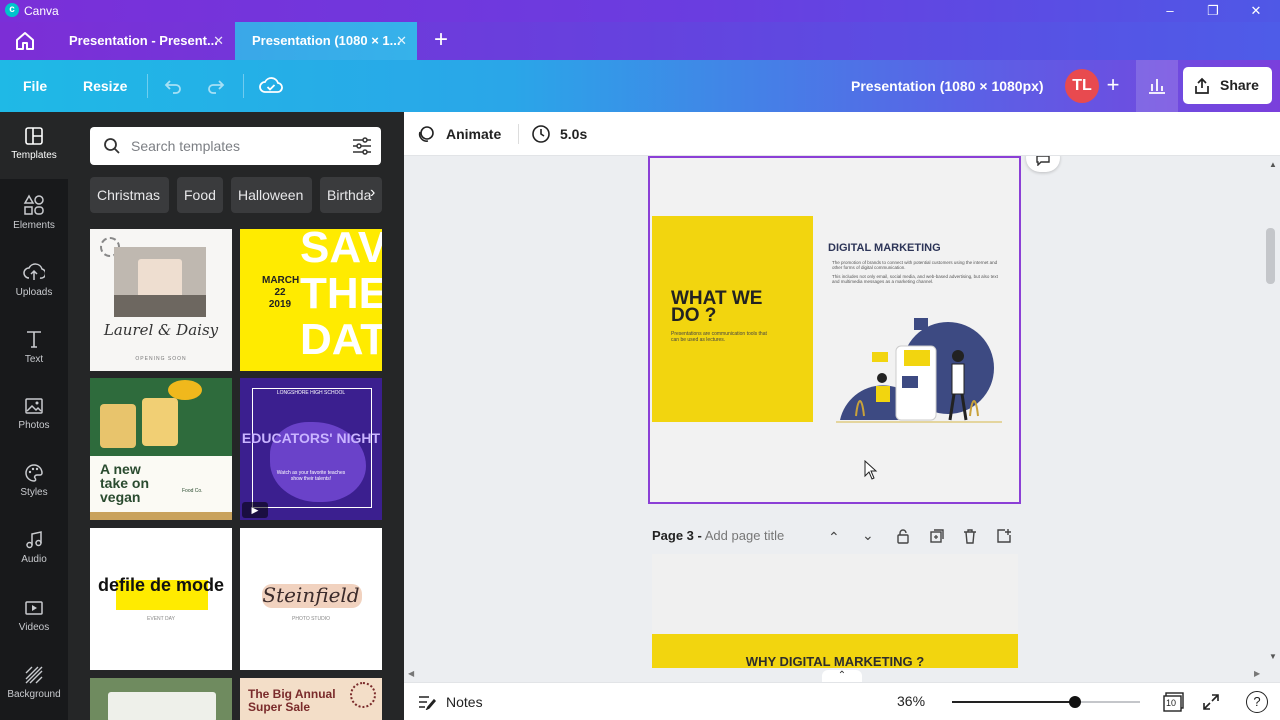 The image size is (1280, 720). I want to click on upload-icon, so click(34, 271).